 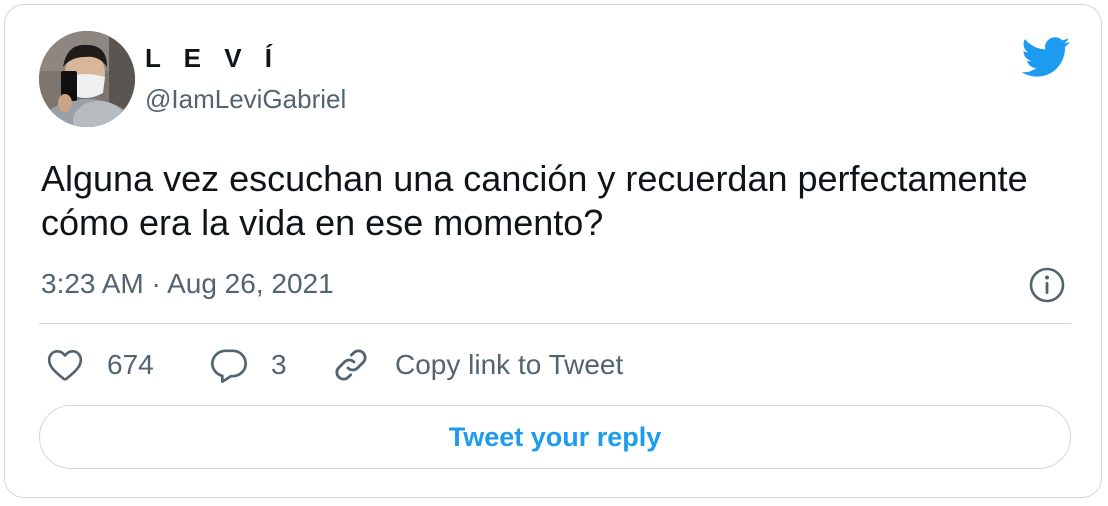 I want to click on like-button: 674, so click(x=99, y=365).